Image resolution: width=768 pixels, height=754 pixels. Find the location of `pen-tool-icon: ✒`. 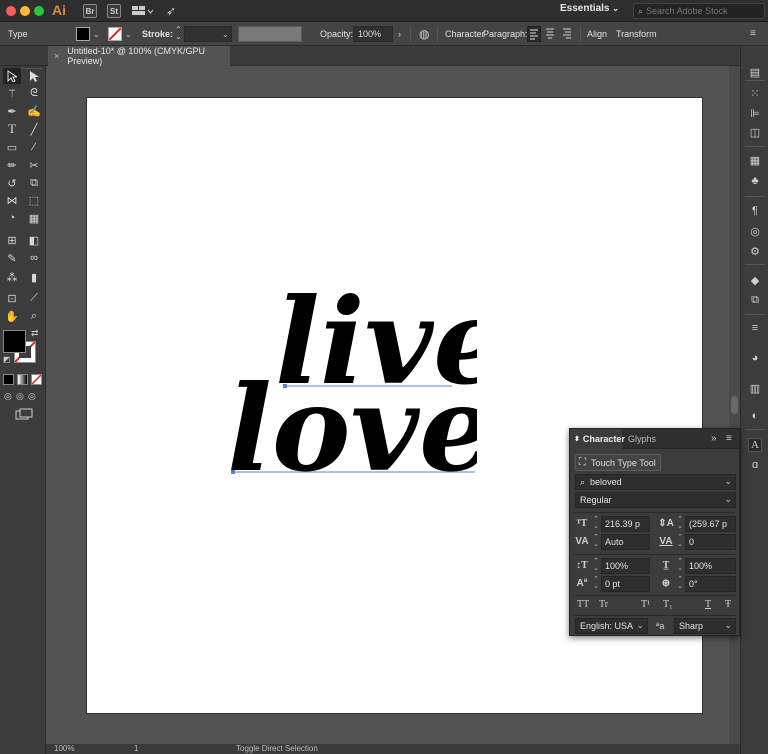

pen-tool-icon: ✒ is located at coordinates (12, 111).